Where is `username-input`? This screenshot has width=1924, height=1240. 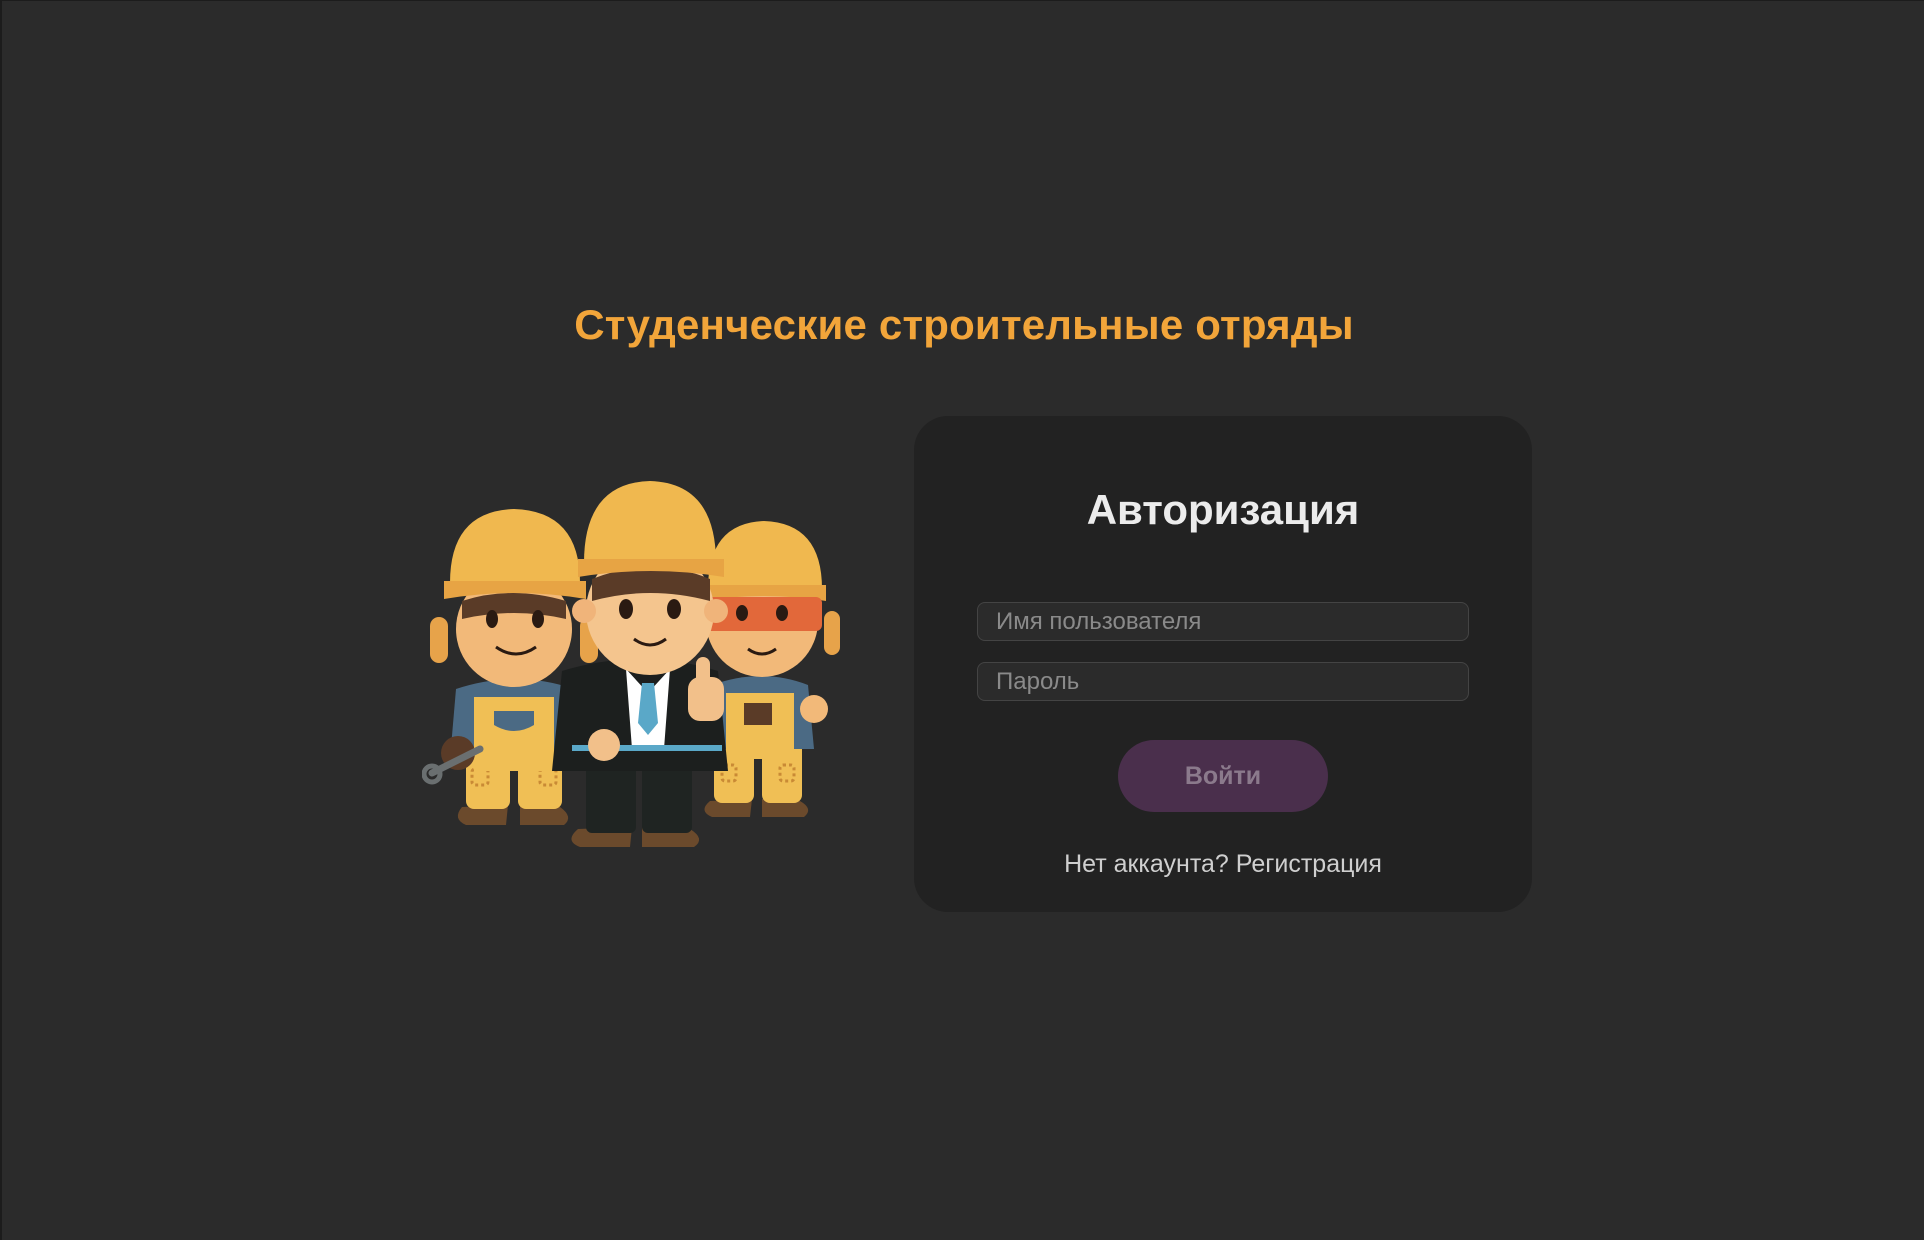 username-input is located at coordinates (1223, 621).